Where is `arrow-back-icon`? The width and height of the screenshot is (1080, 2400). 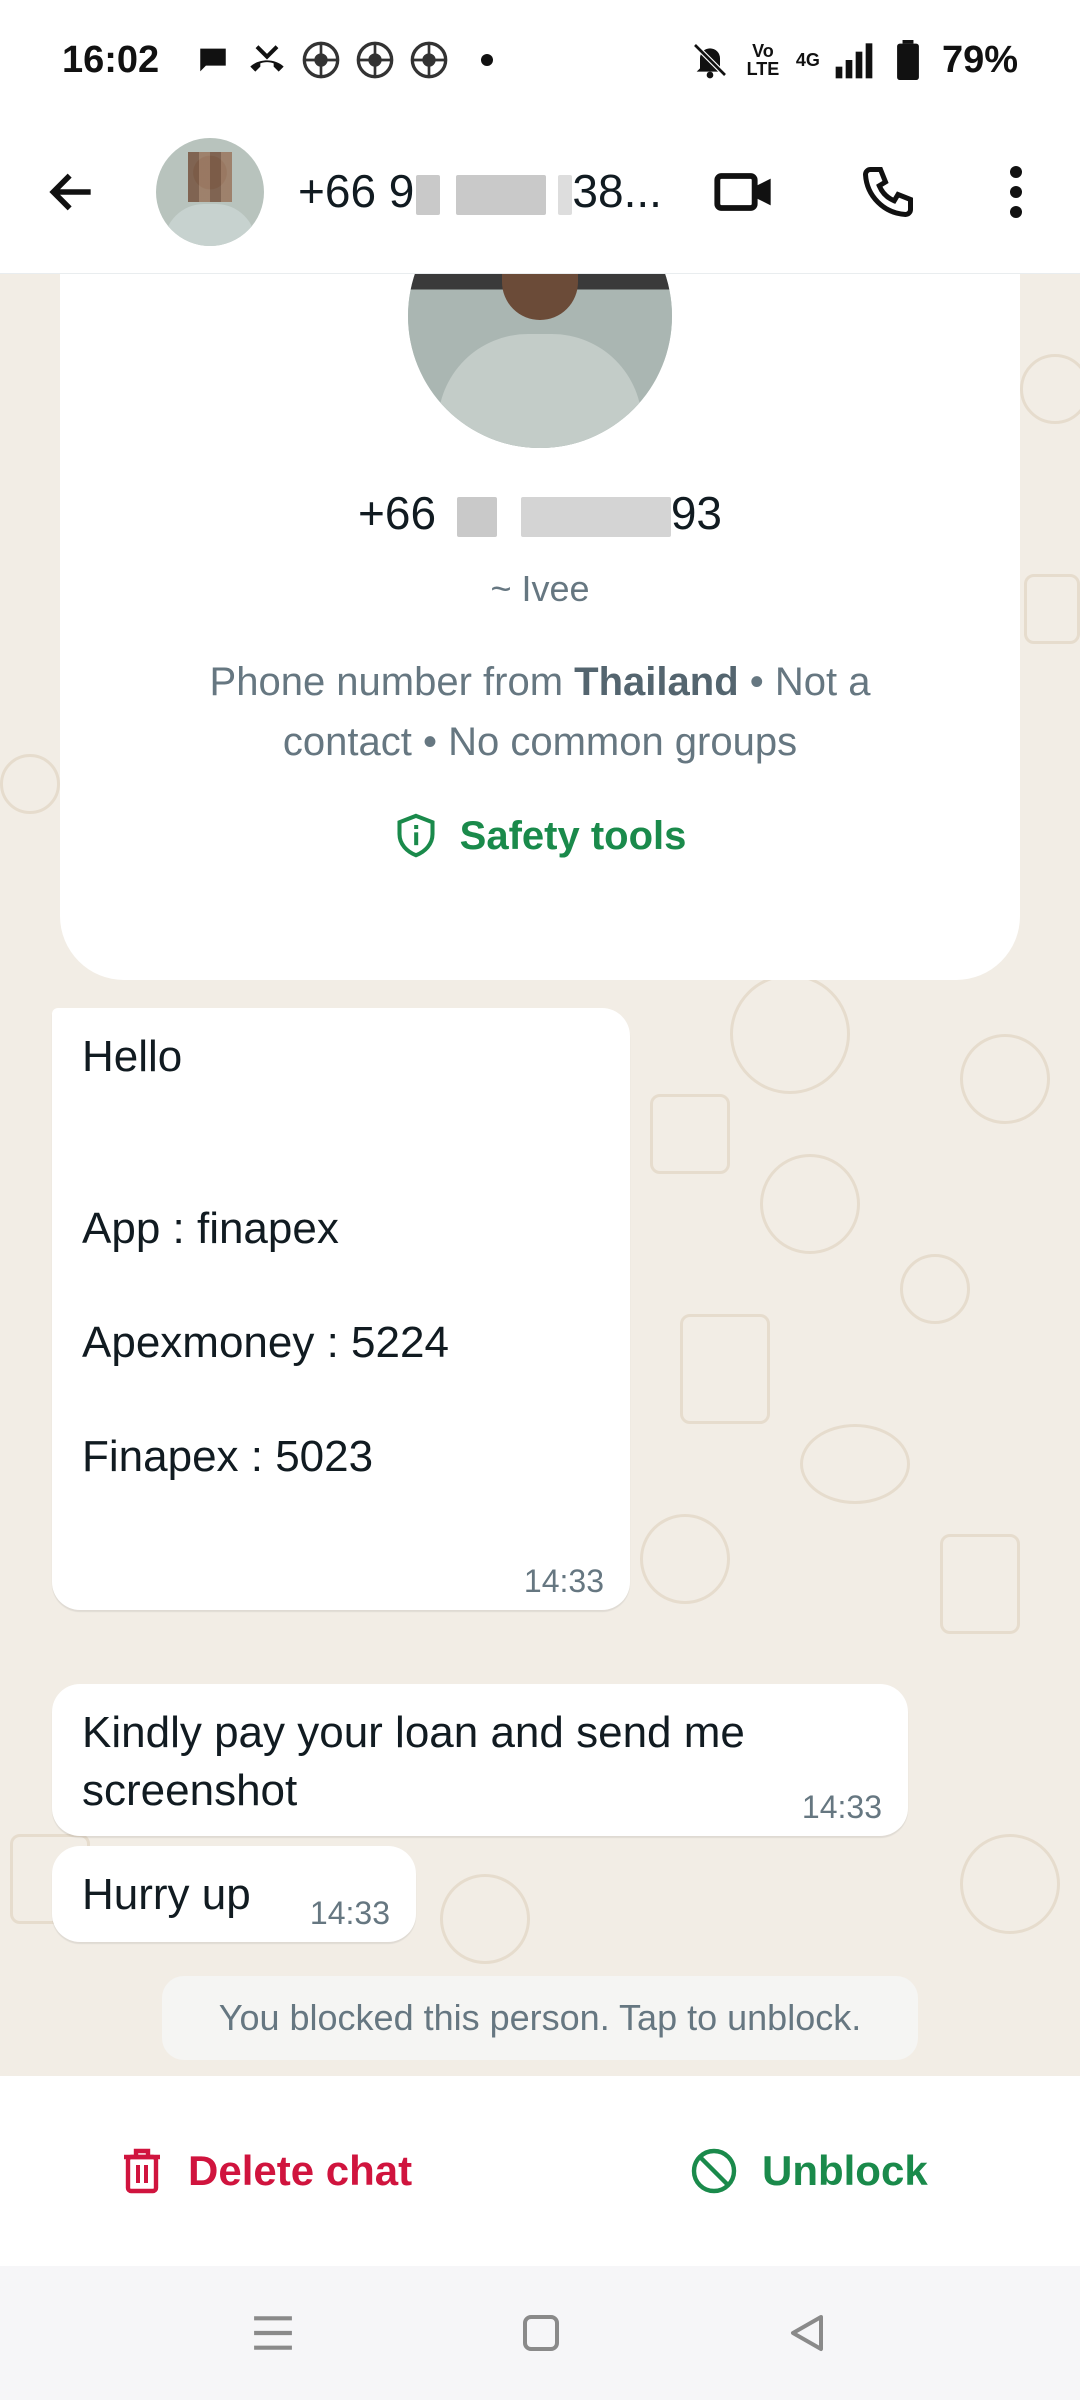 arrow-back-icon is located at coordinates (70, 192).